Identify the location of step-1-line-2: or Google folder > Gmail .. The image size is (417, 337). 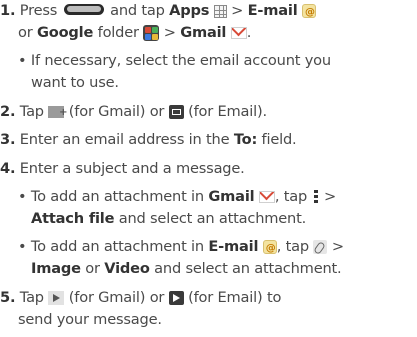
(135, 32).